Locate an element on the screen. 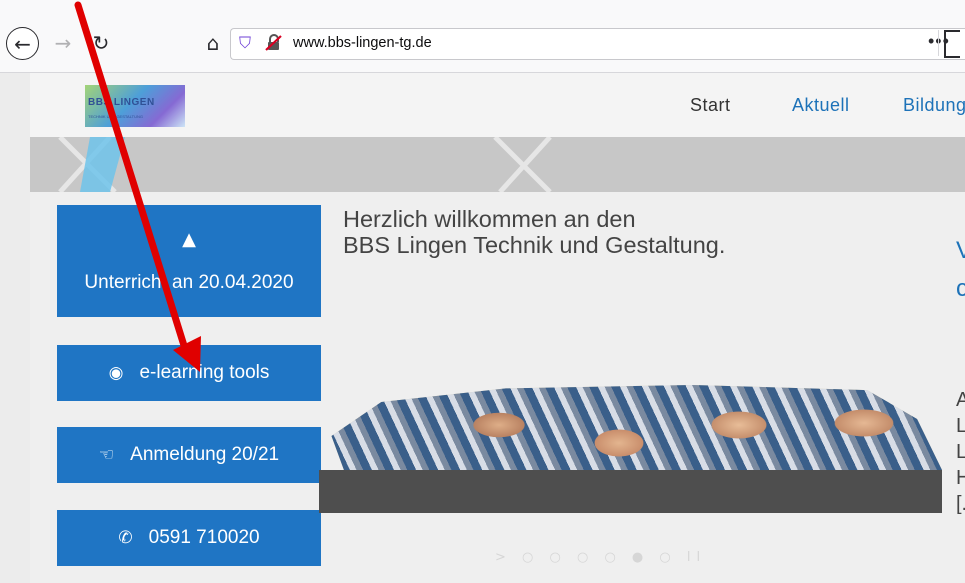  slider-caption-bar is located at coordinates (630, 491).